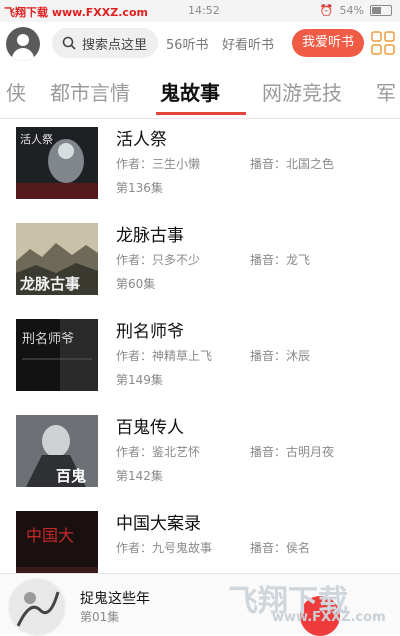  What do you see at coordinates (187, 43) in the screenshot?
I see `nav-link-56tingshu: 56听书` at bounding box center [187, 43].